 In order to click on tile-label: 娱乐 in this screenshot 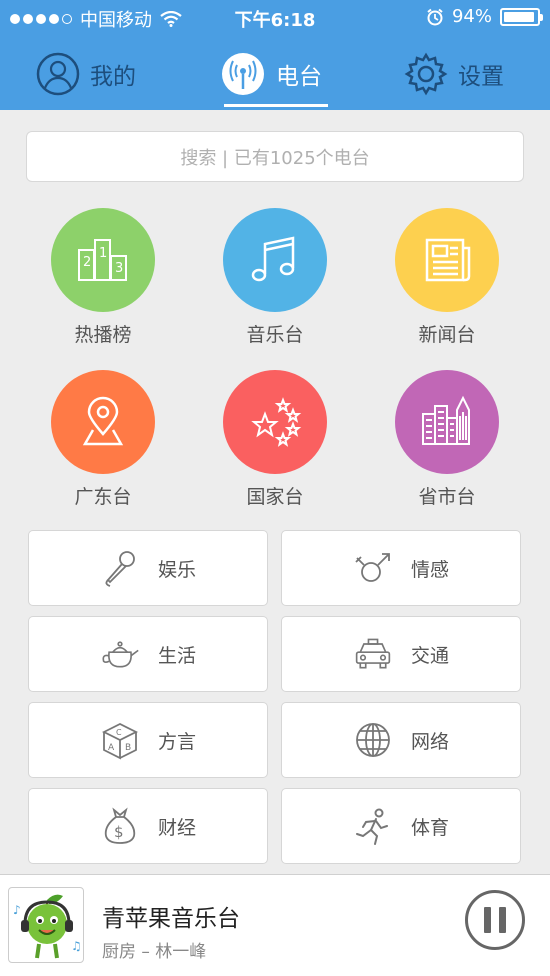, I will do `click(176, 569)`.